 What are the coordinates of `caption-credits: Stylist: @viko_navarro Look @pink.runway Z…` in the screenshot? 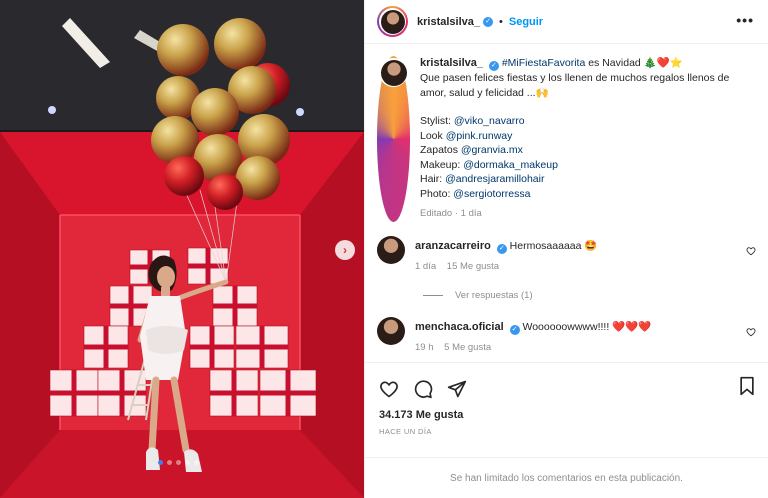 It's located at (580, 157).